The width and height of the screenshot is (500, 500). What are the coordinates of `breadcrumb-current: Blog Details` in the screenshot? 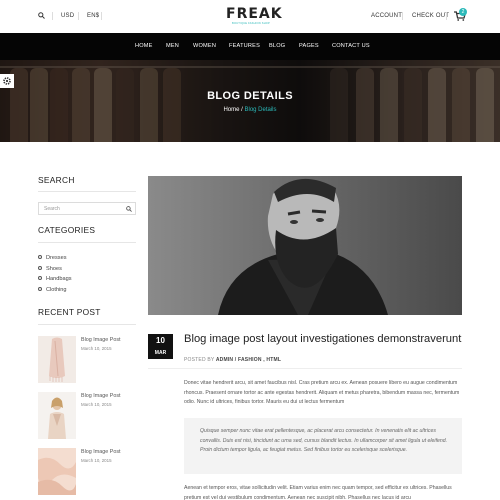 It's located at (260, 110).